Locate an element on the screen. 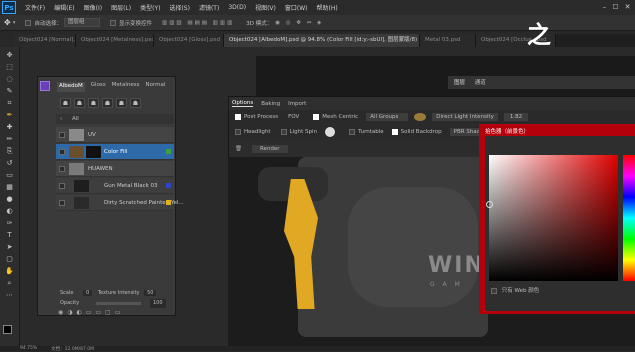  all-groups-select: All Groups is located at coordinates (387, 117).